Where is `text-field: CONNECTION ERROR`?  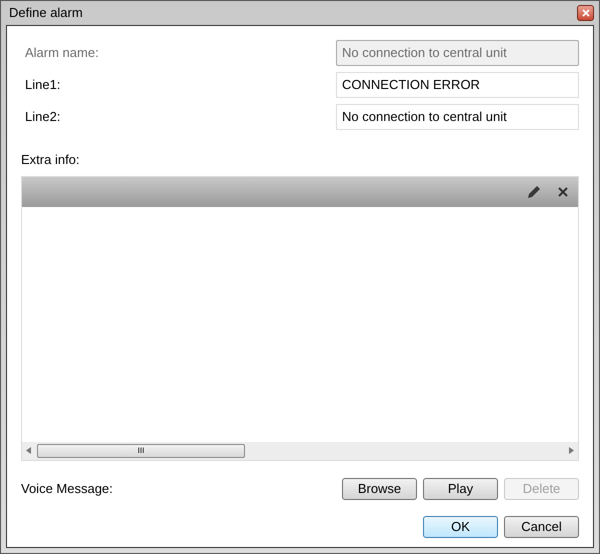
text-field: CONNECTION ERROR is located at coordinates (457, 85).